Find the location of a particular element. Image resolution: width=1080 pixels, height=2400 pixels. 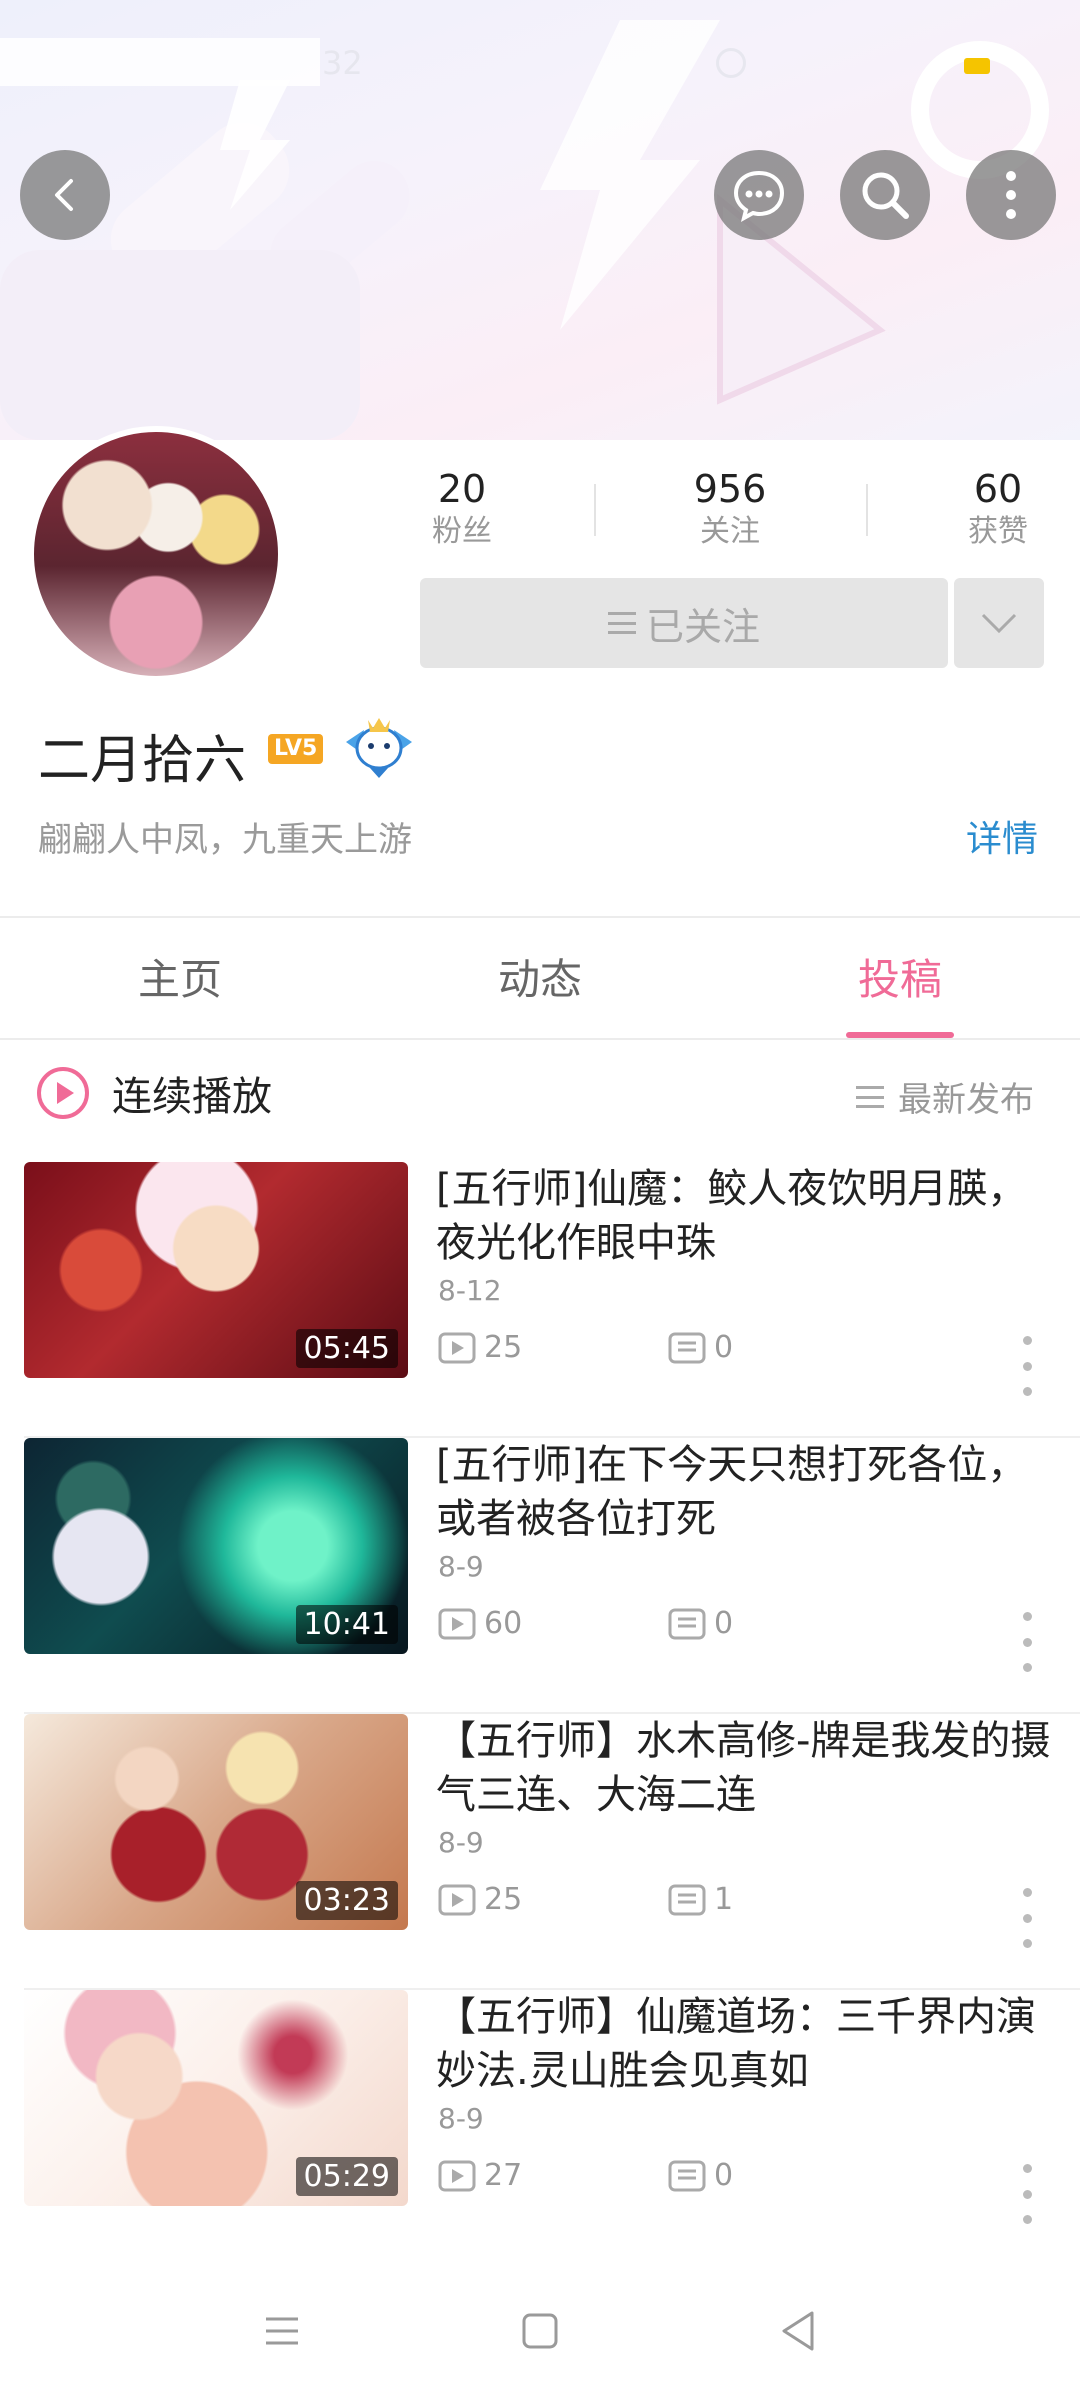

bio-text: 翩翩人中凤，九重天上游 is located at coordinates (225, 840).